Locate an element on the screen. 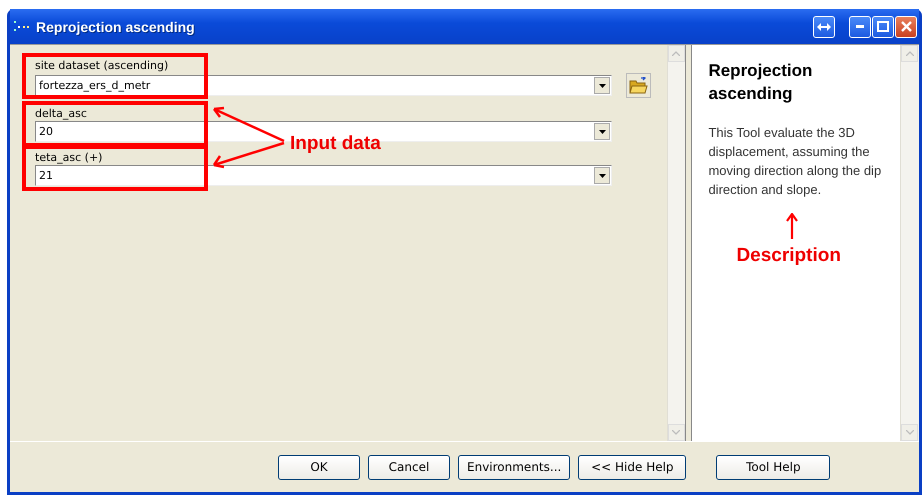 Image resolution: width=924 pixels, height=499 pixels. maximize-icon is located at coordinates (883, 26).